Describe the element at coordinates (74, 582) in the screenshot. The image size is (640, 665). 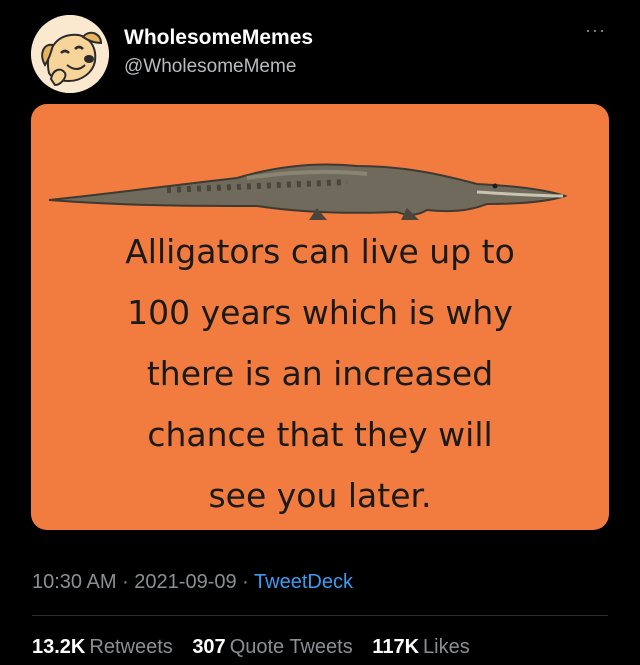
I see `tweet-time: 10:30 AM` at that location.